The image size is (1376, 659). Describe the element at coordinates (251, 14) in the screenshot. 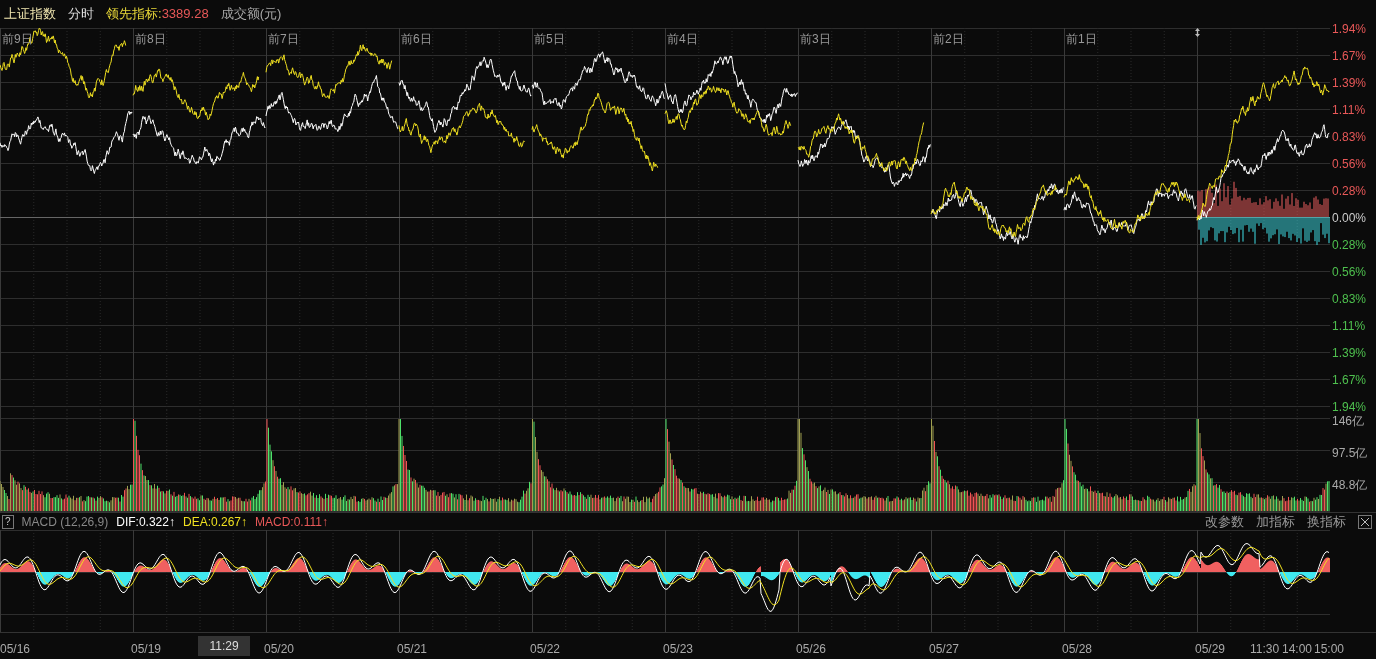

I see `volume-label: 成交额(元)` at that location.